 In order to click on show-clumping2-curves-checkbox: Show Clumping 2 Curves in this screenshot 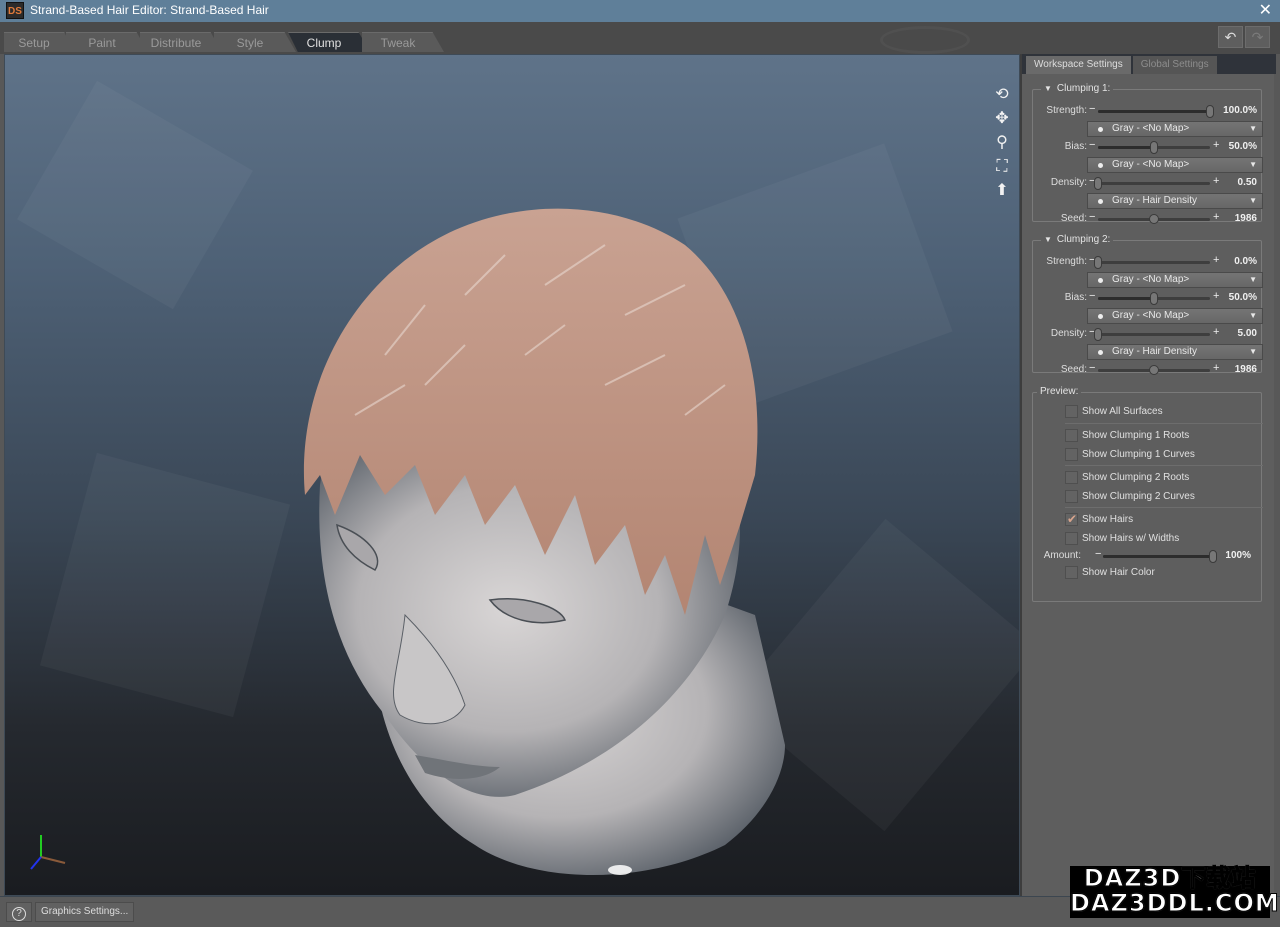, I will do `click(1163, 497)`.